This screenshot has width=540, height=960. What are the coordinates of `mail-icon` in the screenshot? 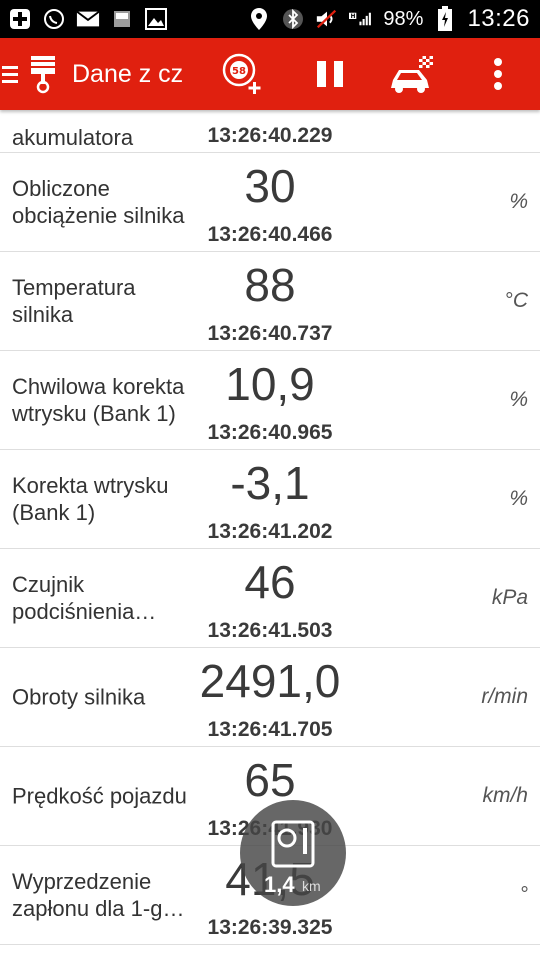 It's located at (88, 19).